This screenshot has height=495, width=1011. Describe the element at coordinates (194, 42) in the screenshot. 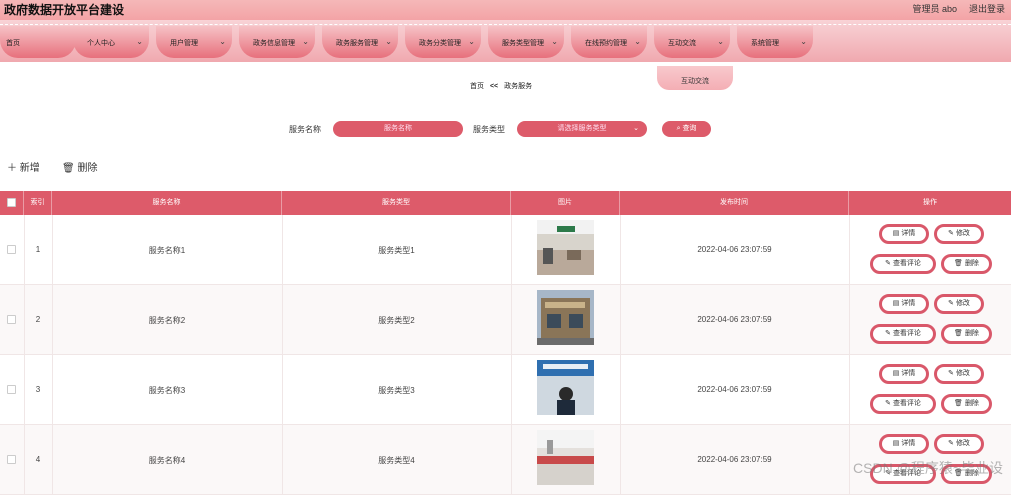

I see `nav-item-users: 用户管理⌄` at that location.